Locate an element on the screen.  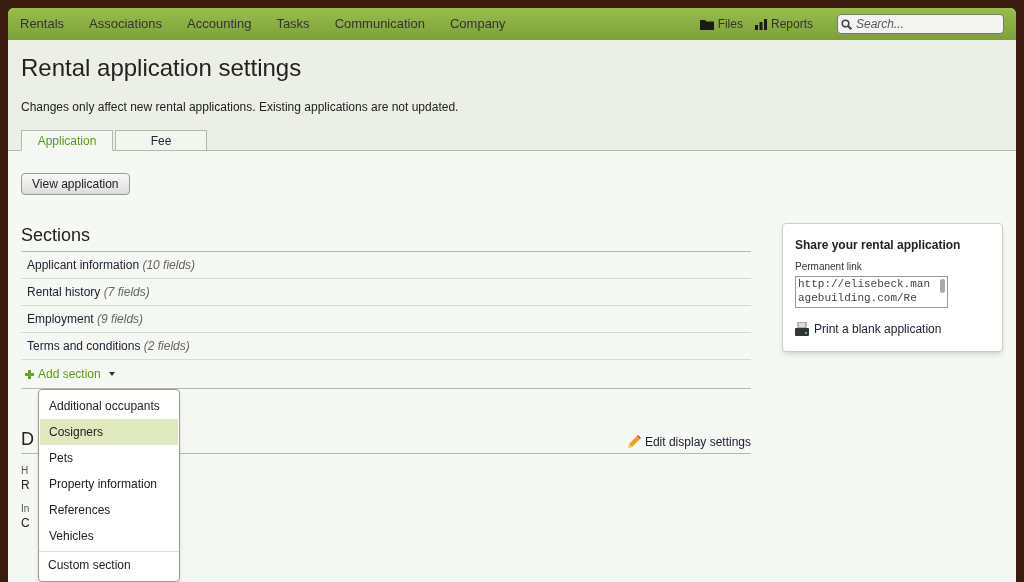
toolbar-link: Reports is located at coordinates (783, 24).